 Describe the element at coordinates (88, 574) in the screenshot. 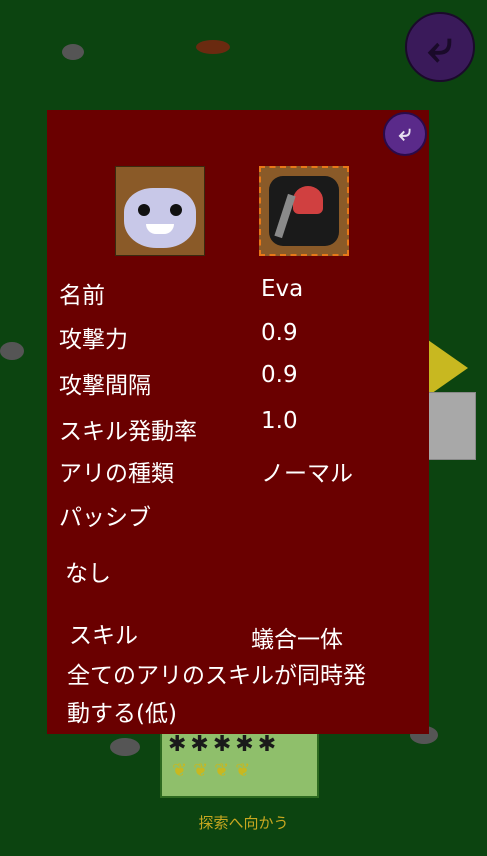

I see `passive-value: なし` at that location.